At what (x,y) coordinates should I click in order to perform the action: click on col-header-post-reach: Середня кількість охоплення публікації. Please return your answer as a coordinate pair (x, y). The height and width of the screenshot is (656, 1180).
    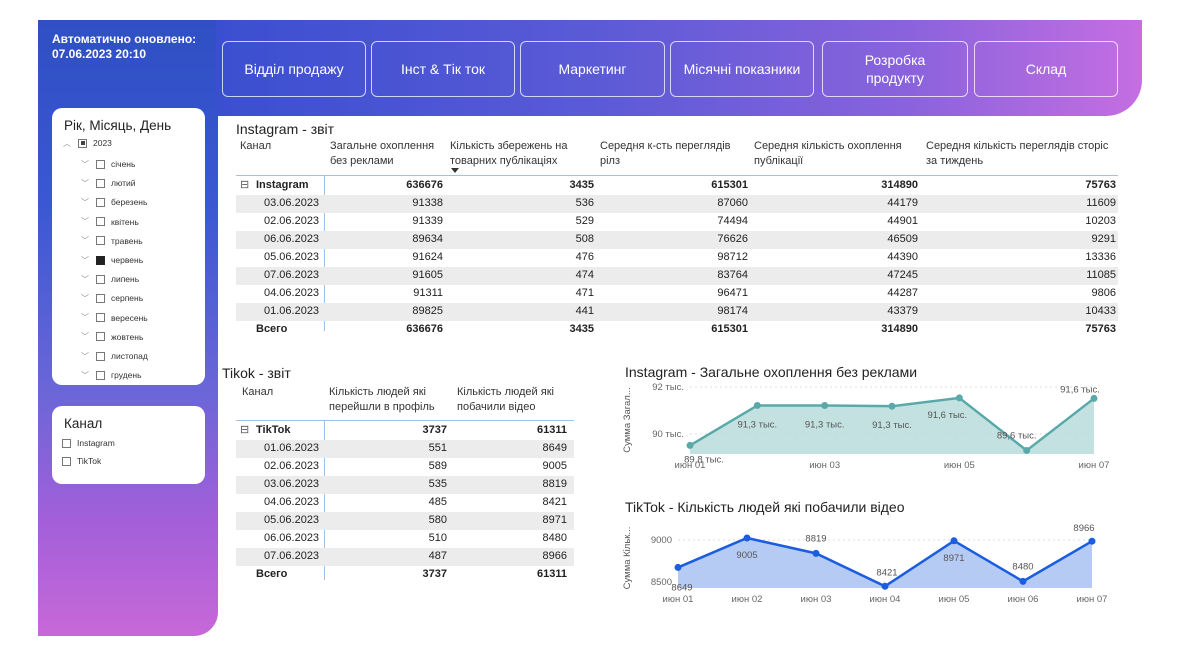
    Looking at the image, I should click on (839, 154).